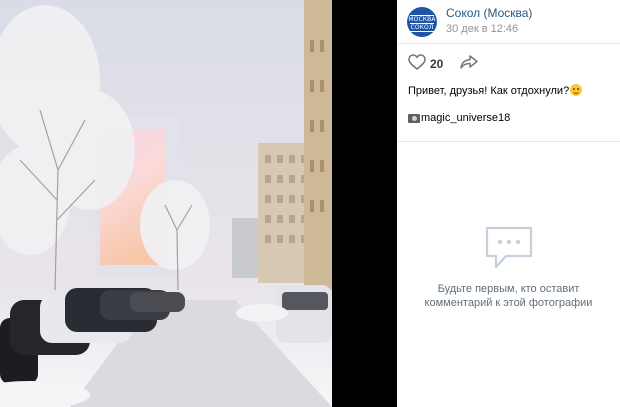  Describe the element at coordinates (576, 90) in the screenshot. I see `smile-emoji-icon` at that location.